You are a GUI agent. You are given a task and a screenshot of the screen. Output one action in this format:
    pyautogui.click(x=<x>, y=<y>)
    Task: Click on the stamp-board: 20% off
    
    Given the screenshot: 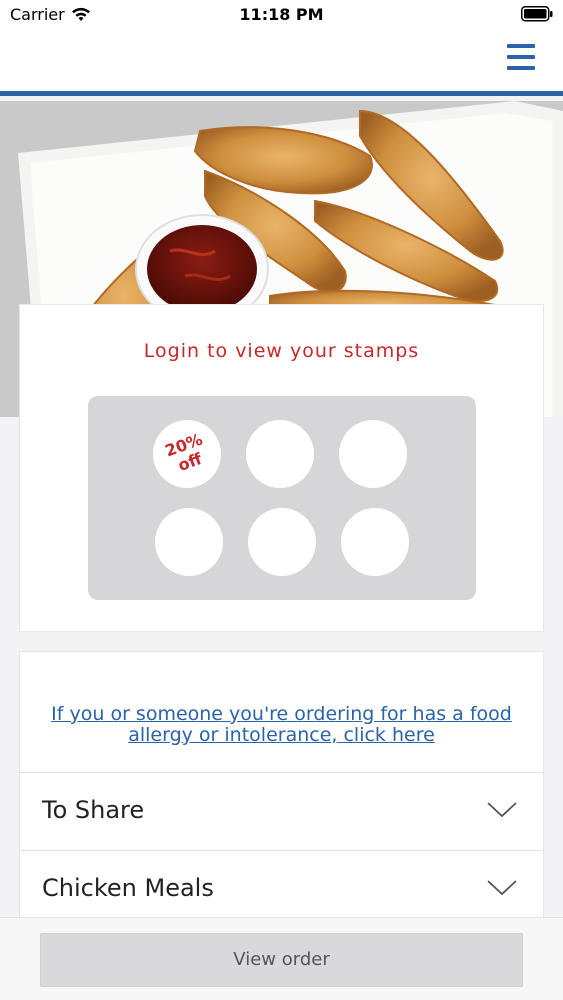 What is the action you would take?
    pyautogui.click(x=282, y=498)
    